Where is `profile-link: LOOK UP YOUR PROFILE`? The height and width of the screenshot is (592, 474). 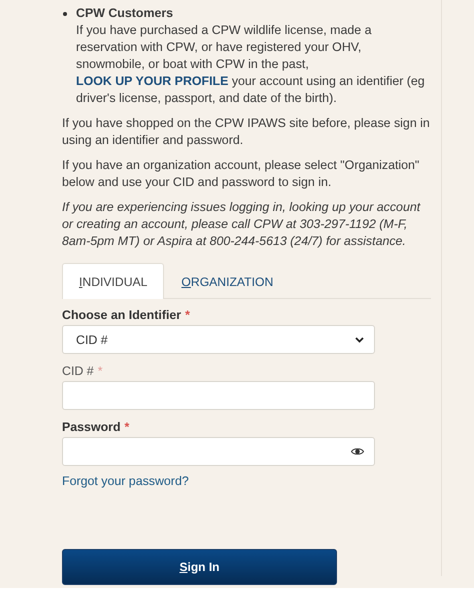 profile-link: LOOK UP YOUR PROFILE is located at coordinates (152, 81).